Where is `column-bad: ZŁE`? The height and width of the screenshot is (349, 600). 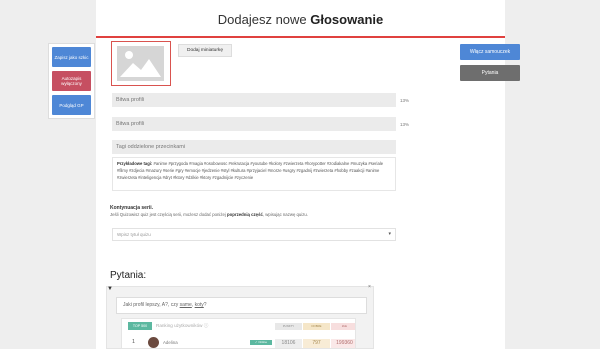
column-bad: ZŁE is located at coordinates (343, 326).